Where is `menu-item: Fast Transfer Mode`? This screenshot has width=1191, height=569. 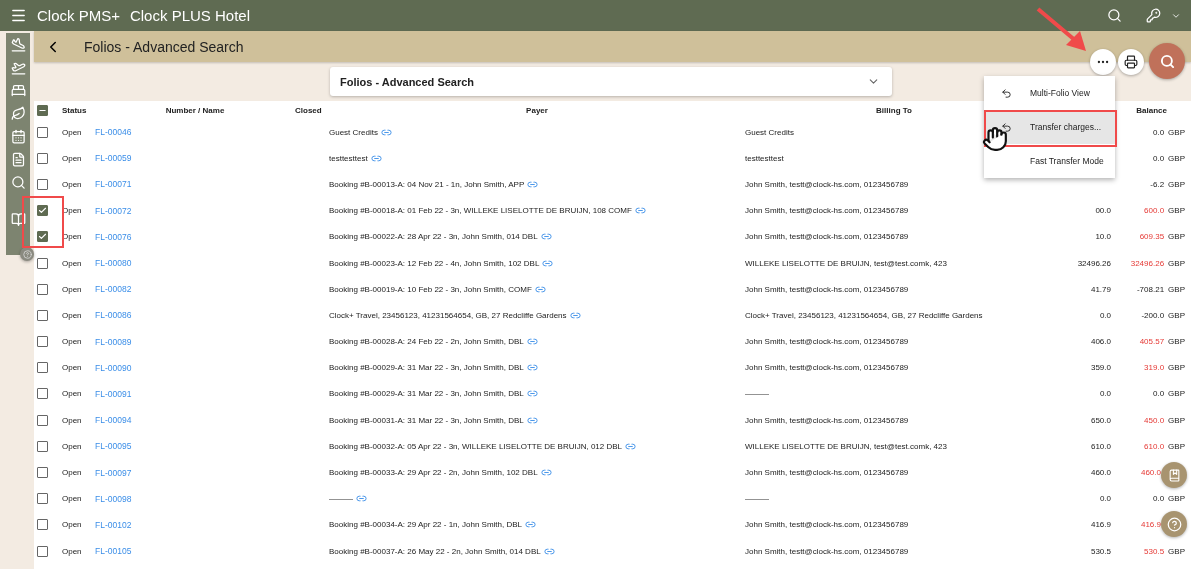
menu-item: Fast Transfer Mode is located at coordinates (1049, 161).